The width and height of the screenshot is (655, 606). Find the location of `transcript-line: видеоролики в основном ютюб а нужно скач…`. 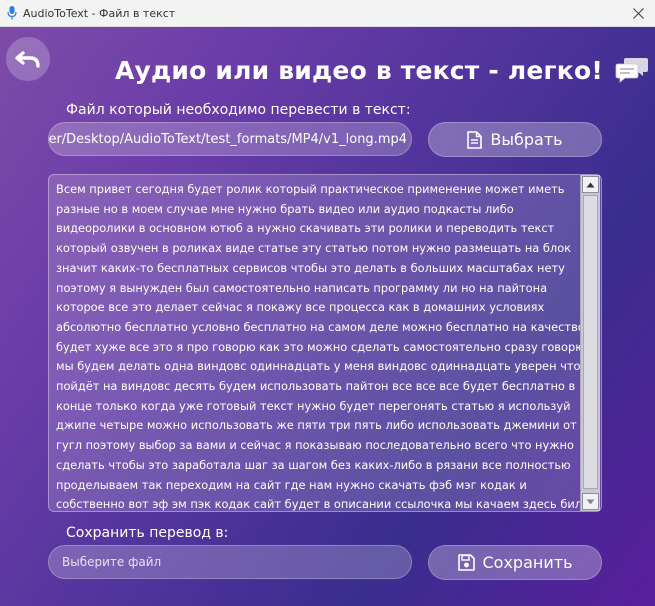

transcript-line: видеоролики в основном ютюб а нужно скач… is located at coordinates (305, 228).